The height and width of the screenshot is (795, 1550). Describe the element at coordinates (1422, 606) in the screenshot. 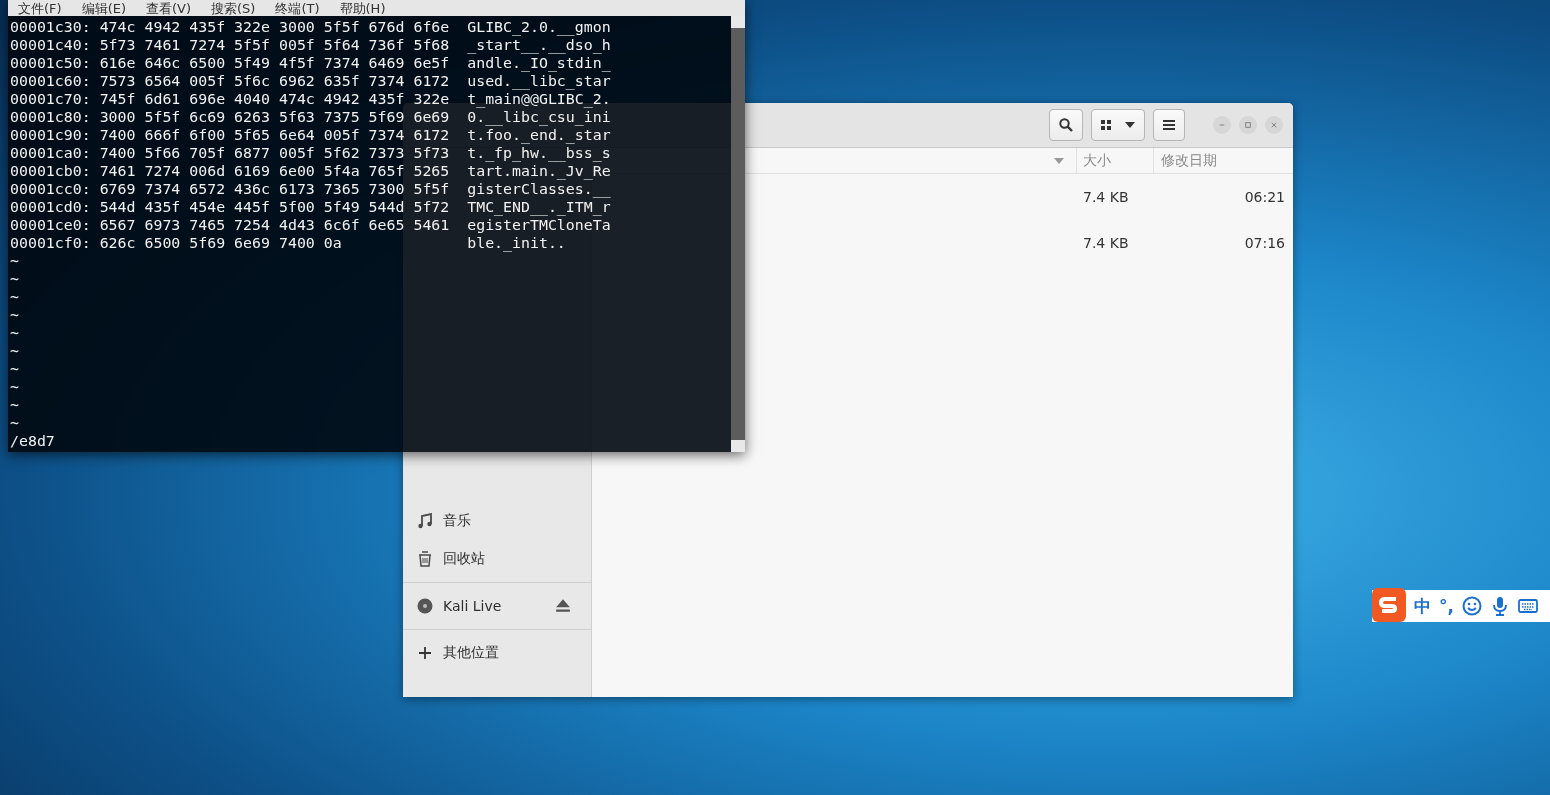

I see `input-mode-toggle: 中` at that location.